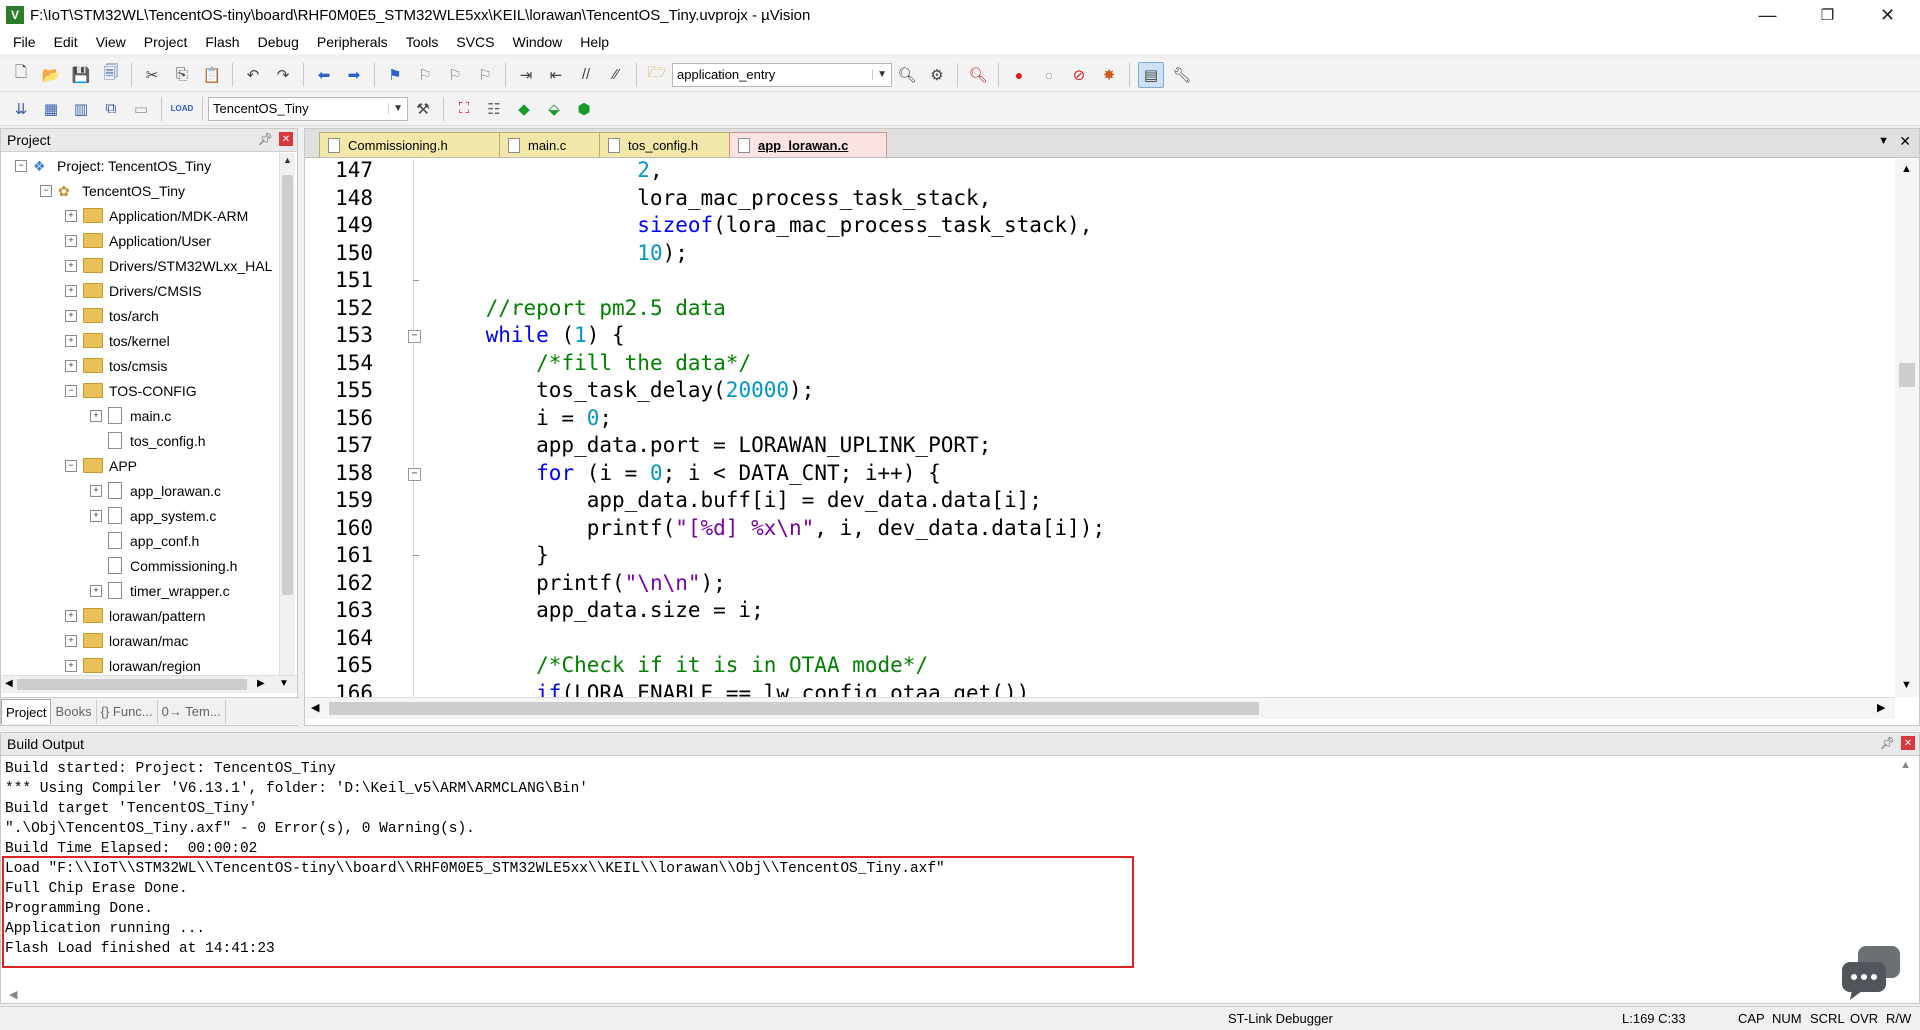 This screenshot has height=1030, width=1920. I want to click on tree-item: + timer_wrapper.c, so click(141, 590).